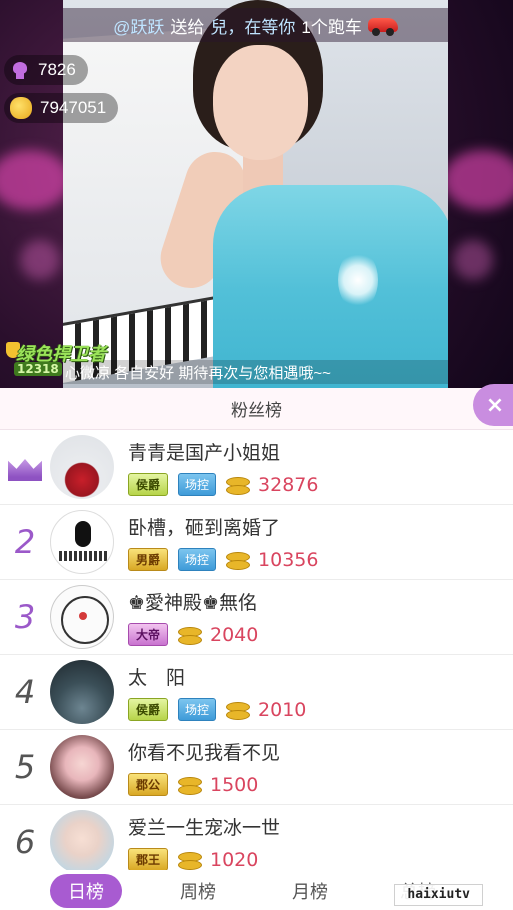 This screenshot has width=513, height=910. I want to click on fan-info: 卧槽，砸到离婚了 男爵 场控 10356, so click(223, 542).